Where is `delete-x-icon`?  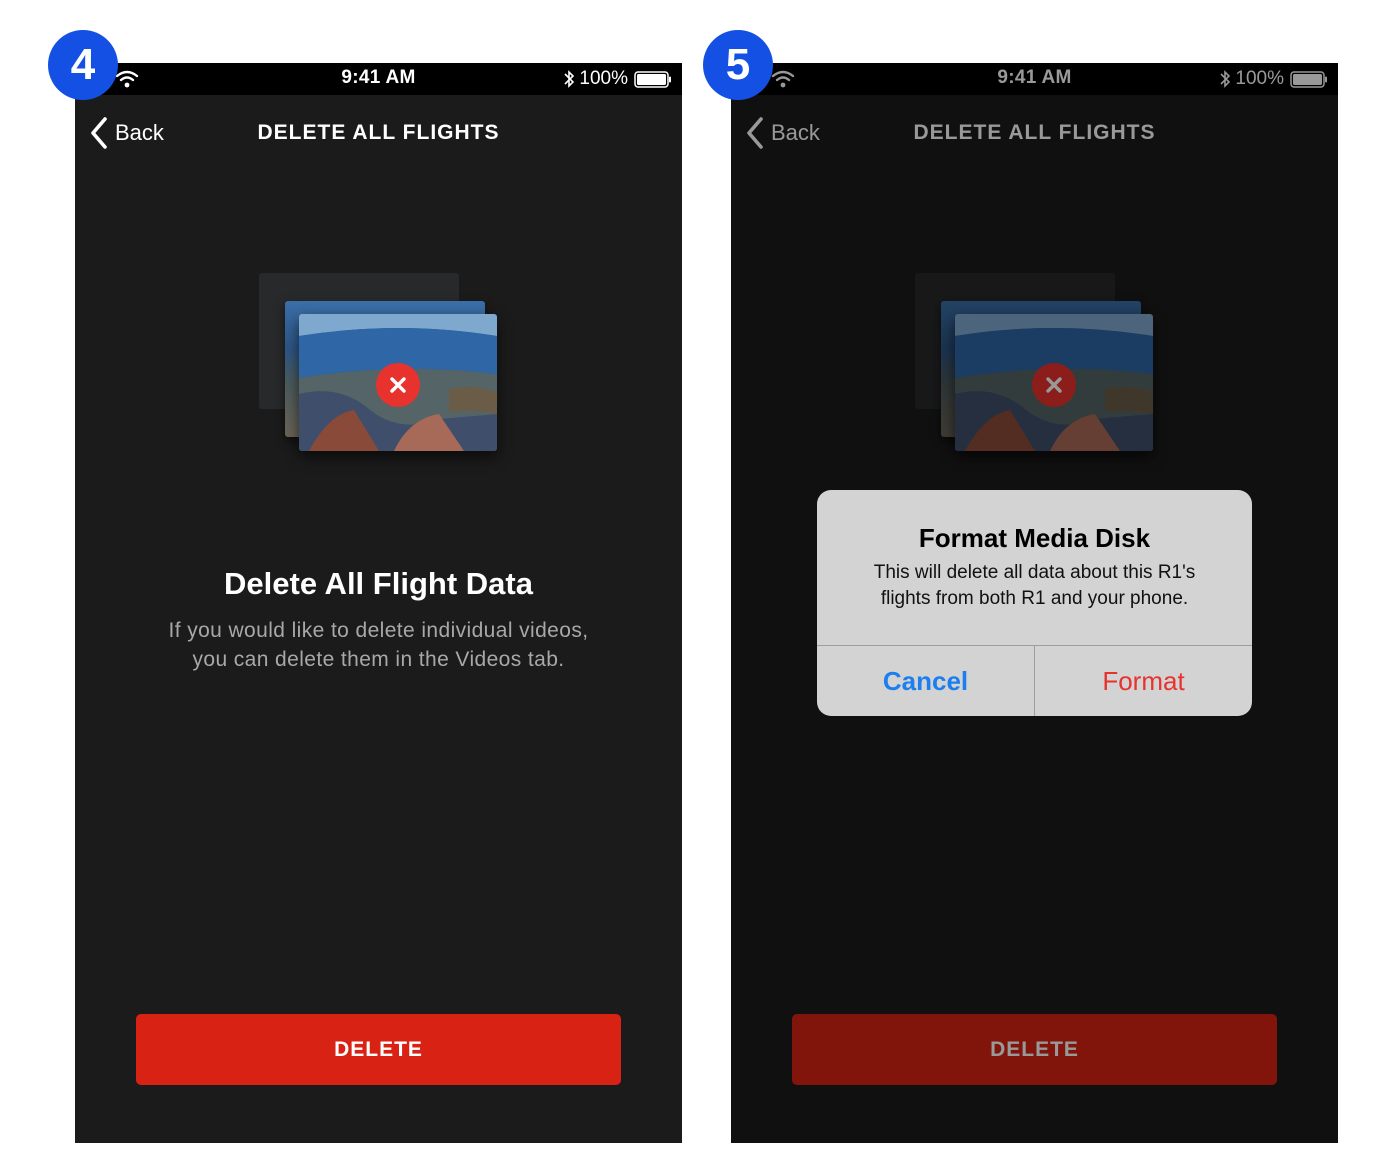
delete-x-icon is located at coordinates (398, 385).